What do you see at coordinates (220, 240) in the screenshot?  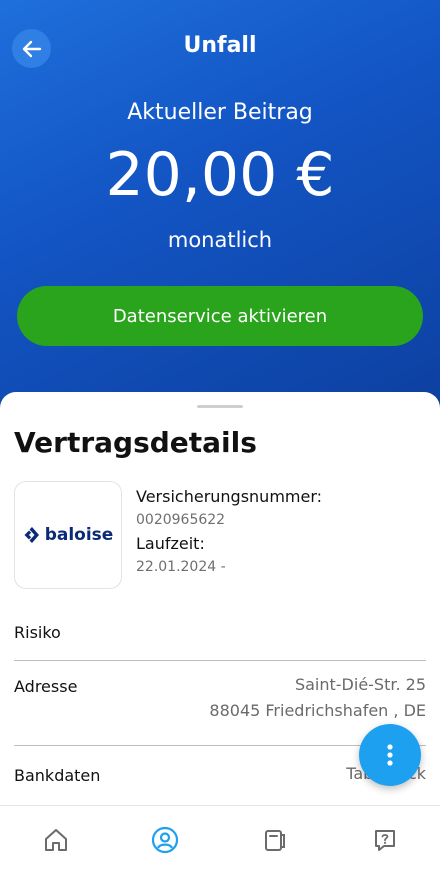 I see `premium-period: monatlich` at bounding box center [220, 240].